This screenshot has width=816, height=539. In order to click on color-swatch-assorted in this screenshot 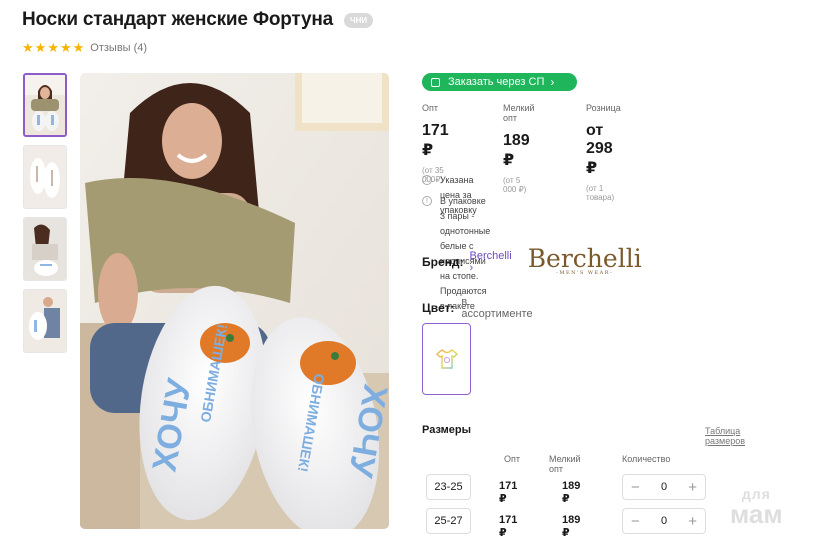, I will do `click(446, 359)`.